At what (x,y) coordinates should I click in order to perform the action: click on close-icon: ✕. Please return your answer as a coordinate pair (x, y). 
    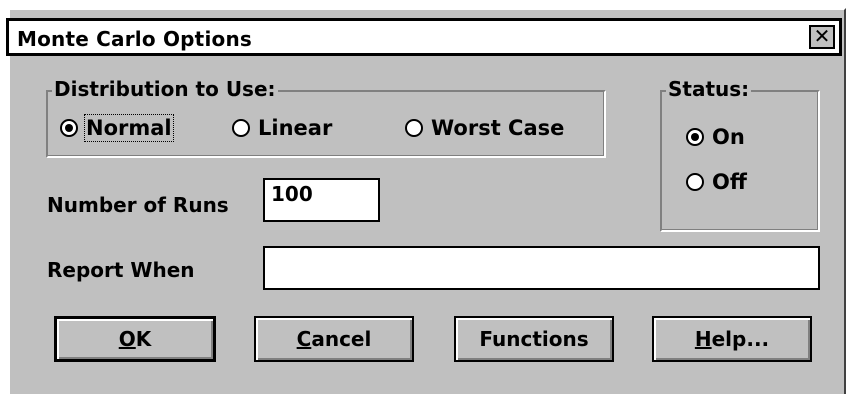
    Looking at the image, I should click on (822, 36).